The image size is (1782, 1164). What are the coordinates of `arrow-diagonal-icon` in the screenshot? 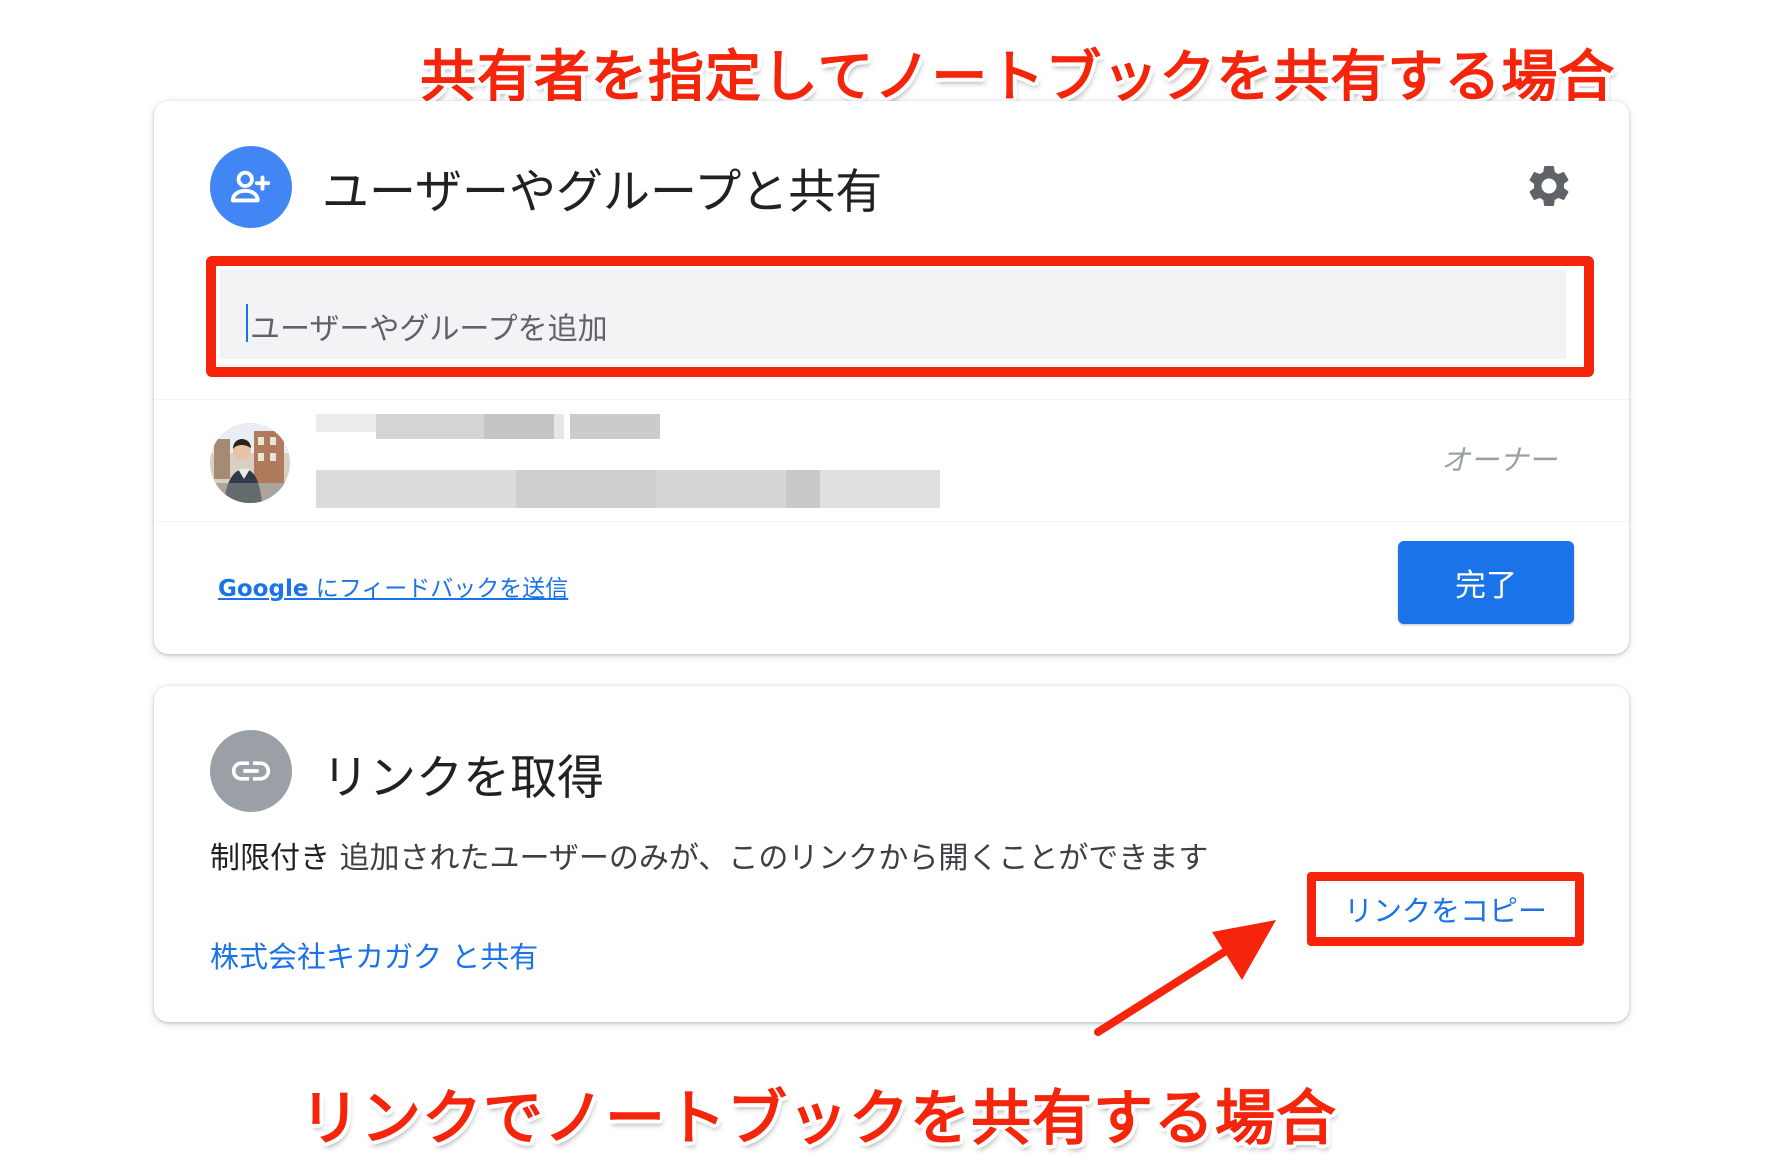 It's located at (1185, 978).